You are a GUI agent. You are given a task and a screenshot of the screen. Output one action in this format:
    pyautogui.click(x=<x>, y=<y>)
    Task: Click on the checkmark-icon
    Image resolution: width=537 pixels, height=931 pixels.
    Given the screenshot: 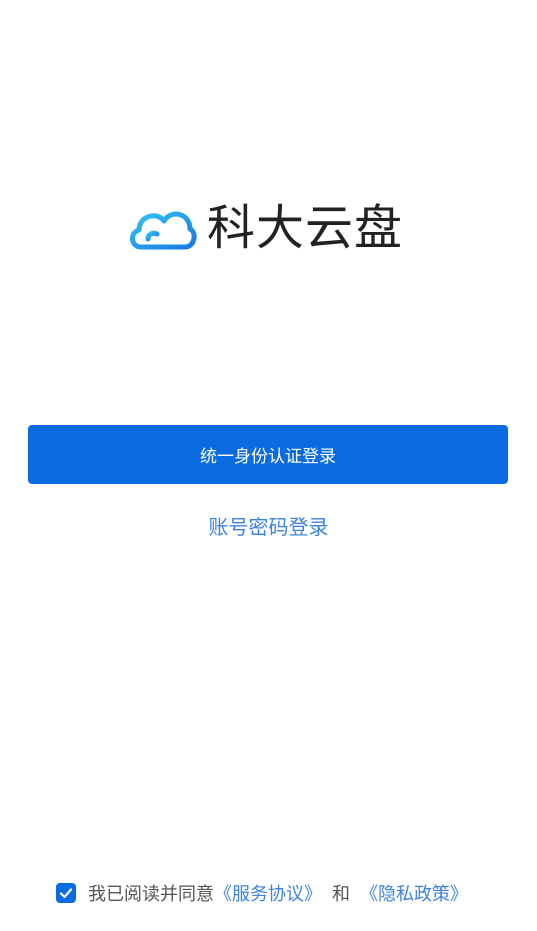 What is the action you would take?
    pyautogui.click(x=66, y=893)
    